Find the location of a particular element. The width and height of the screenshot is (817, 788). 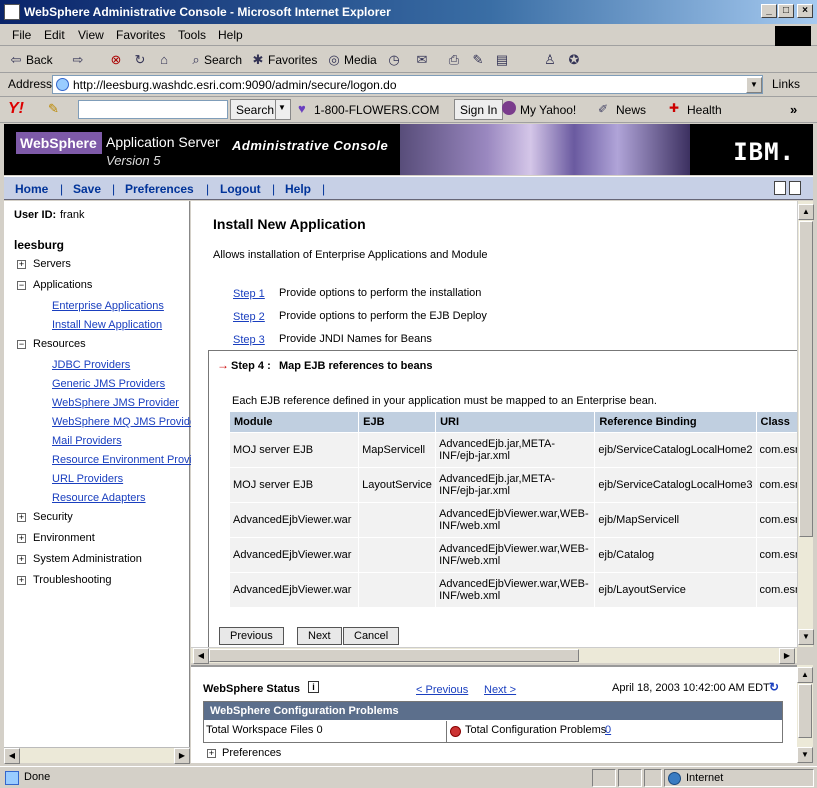

menu-view: View is located at coordinates (91, 35).